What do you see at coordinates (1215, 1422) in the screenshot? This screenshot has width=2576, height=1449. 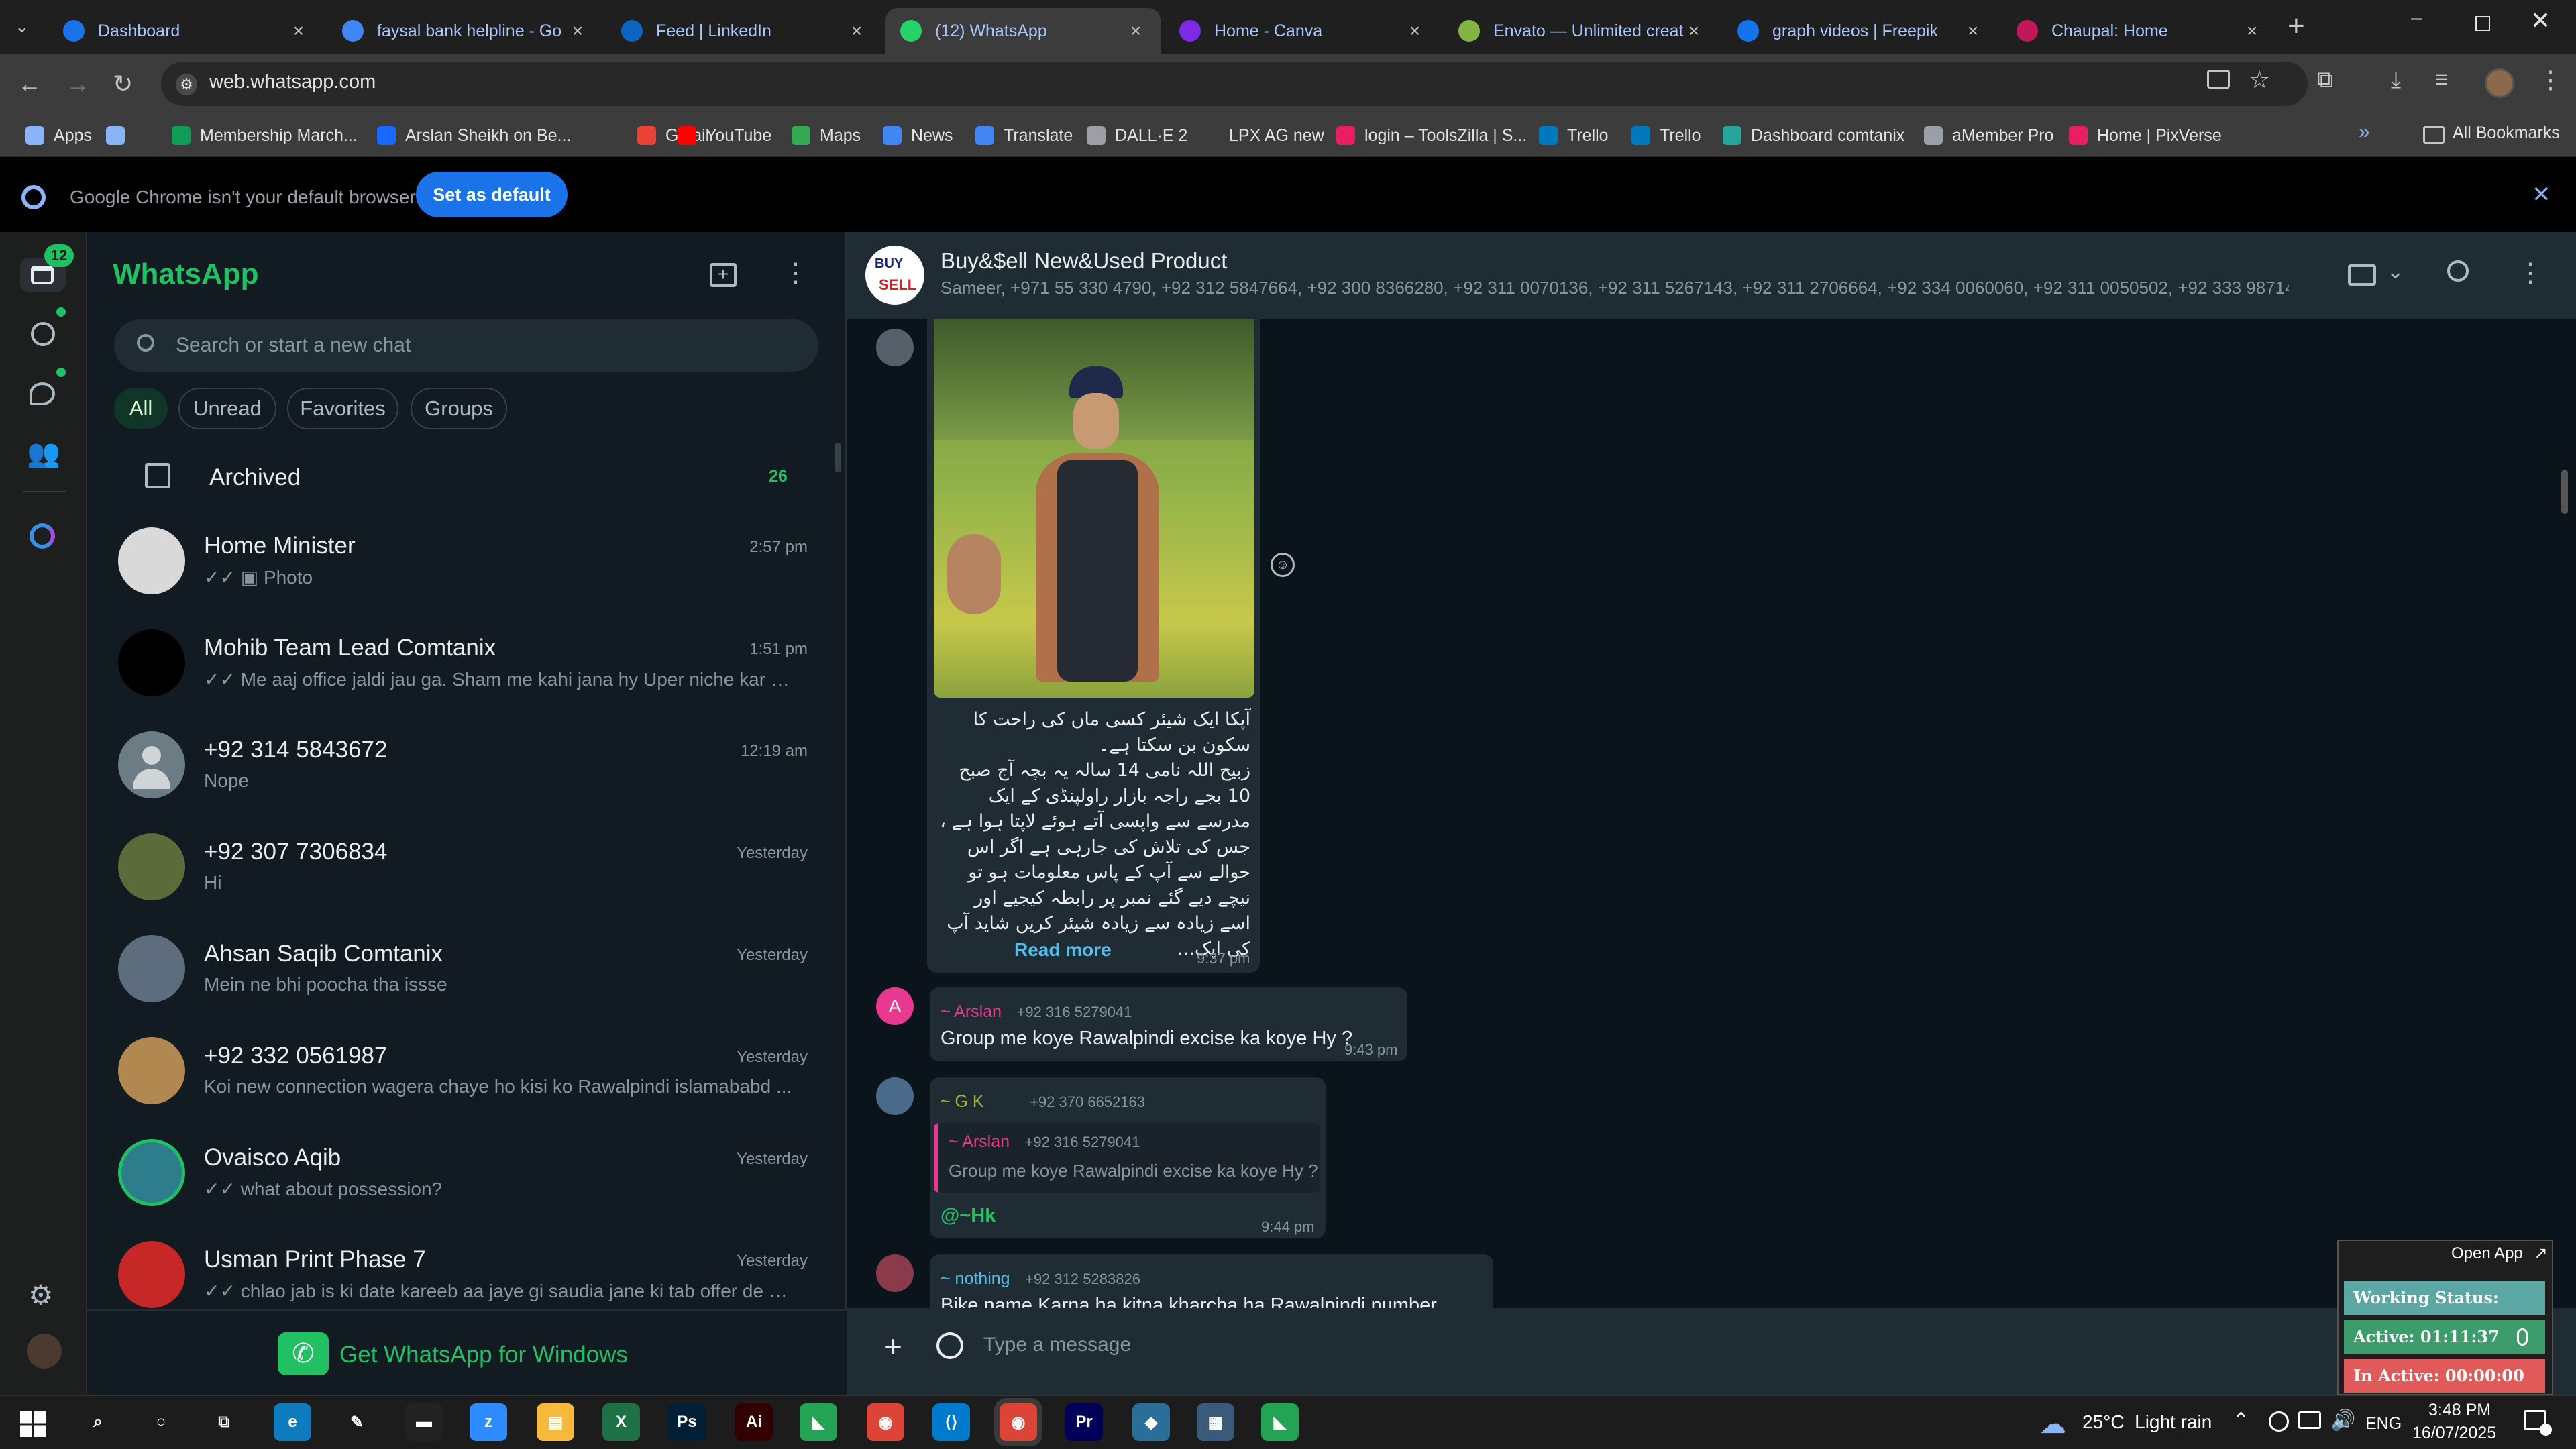 I see `calculator-icon: ▦` at bounding box center [1215, 1422].